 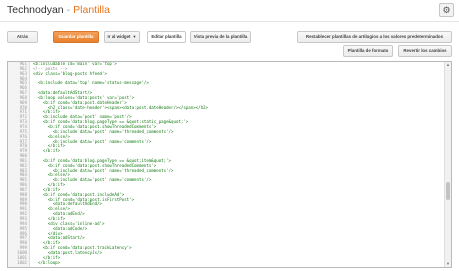 What do you see at coordinates (448, 65) in the screenshot?
I see `scroll-up-icon: ▲` at bounding box center [448, 65].